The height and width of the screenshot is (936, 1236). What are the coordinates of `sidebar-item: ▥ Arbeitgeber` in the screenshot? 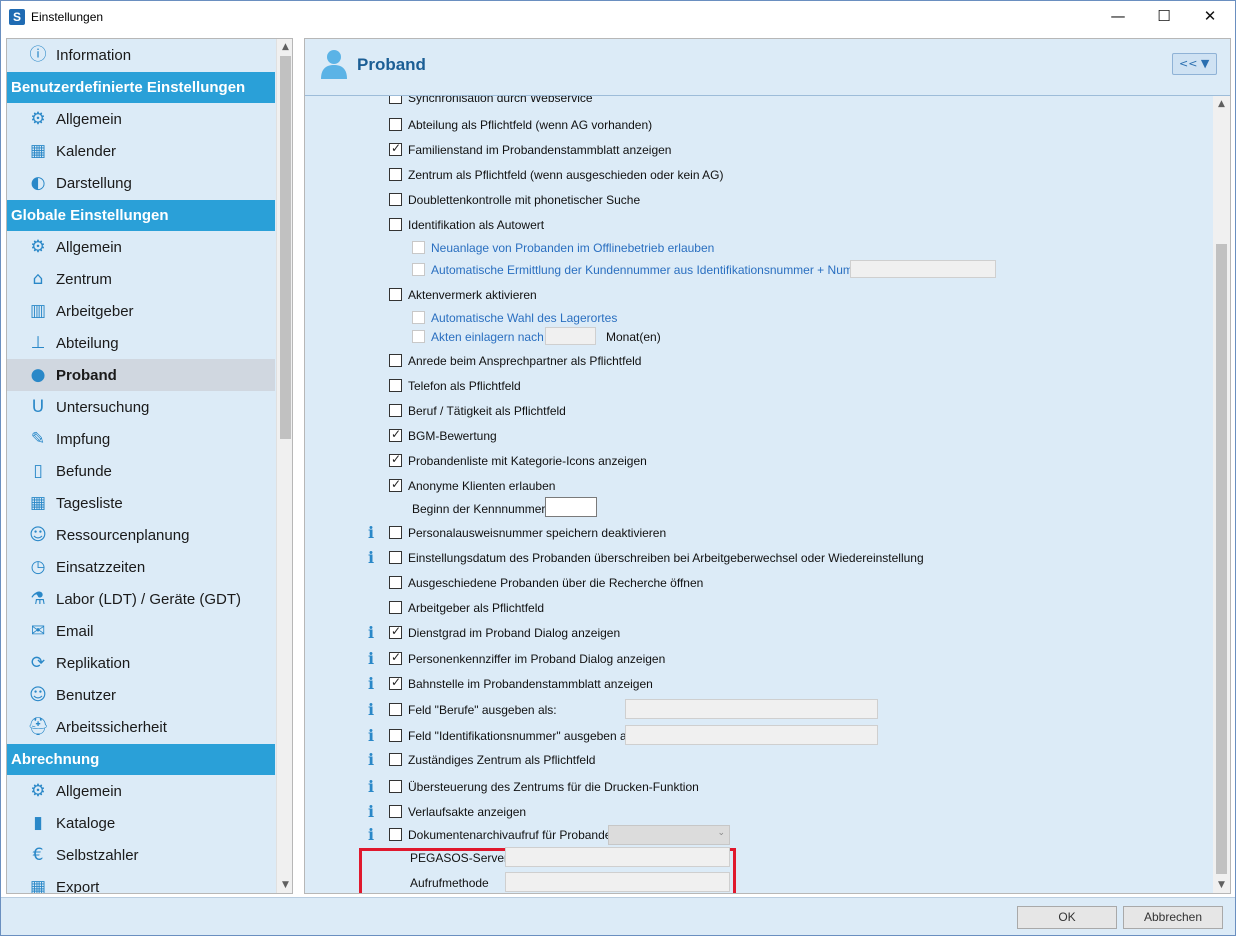 It's located at (141, 311).